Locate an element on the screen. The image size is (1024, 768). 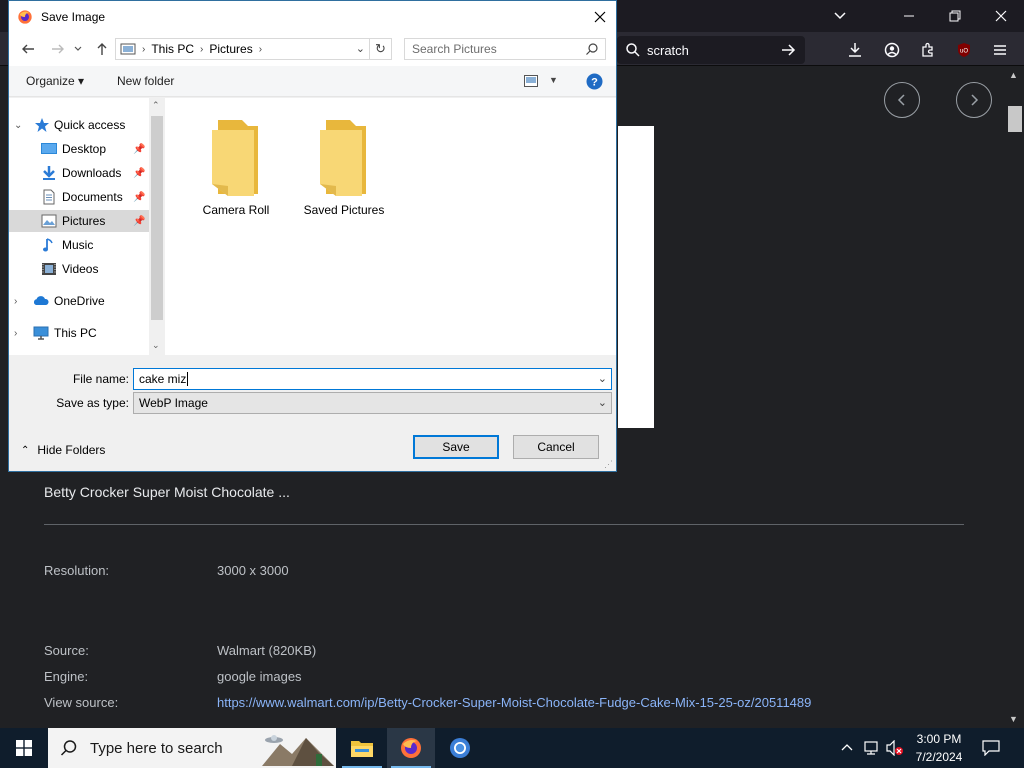
volume-muted-icon is located at coordinates (894, 748).